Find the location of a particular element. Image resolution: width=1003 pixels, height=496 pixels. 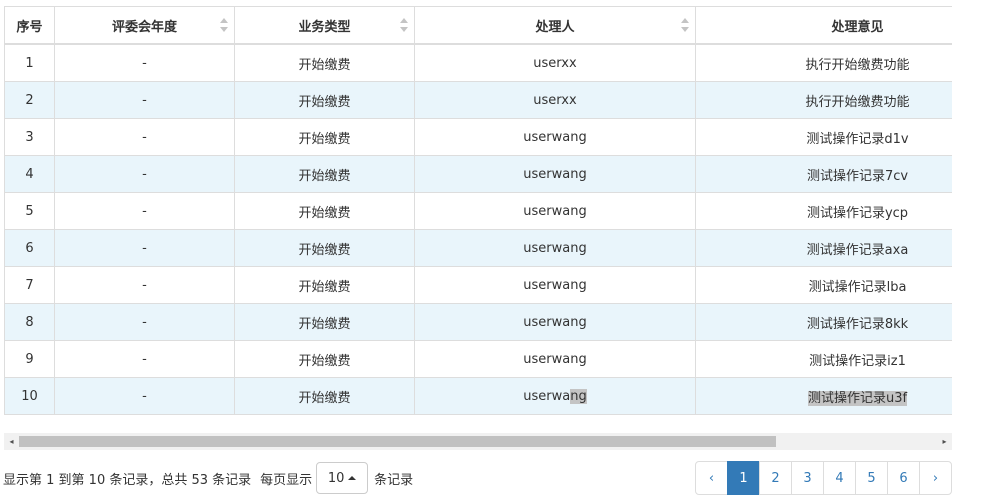

handler-text-selected: userwang is located at coordinates (555, 396).